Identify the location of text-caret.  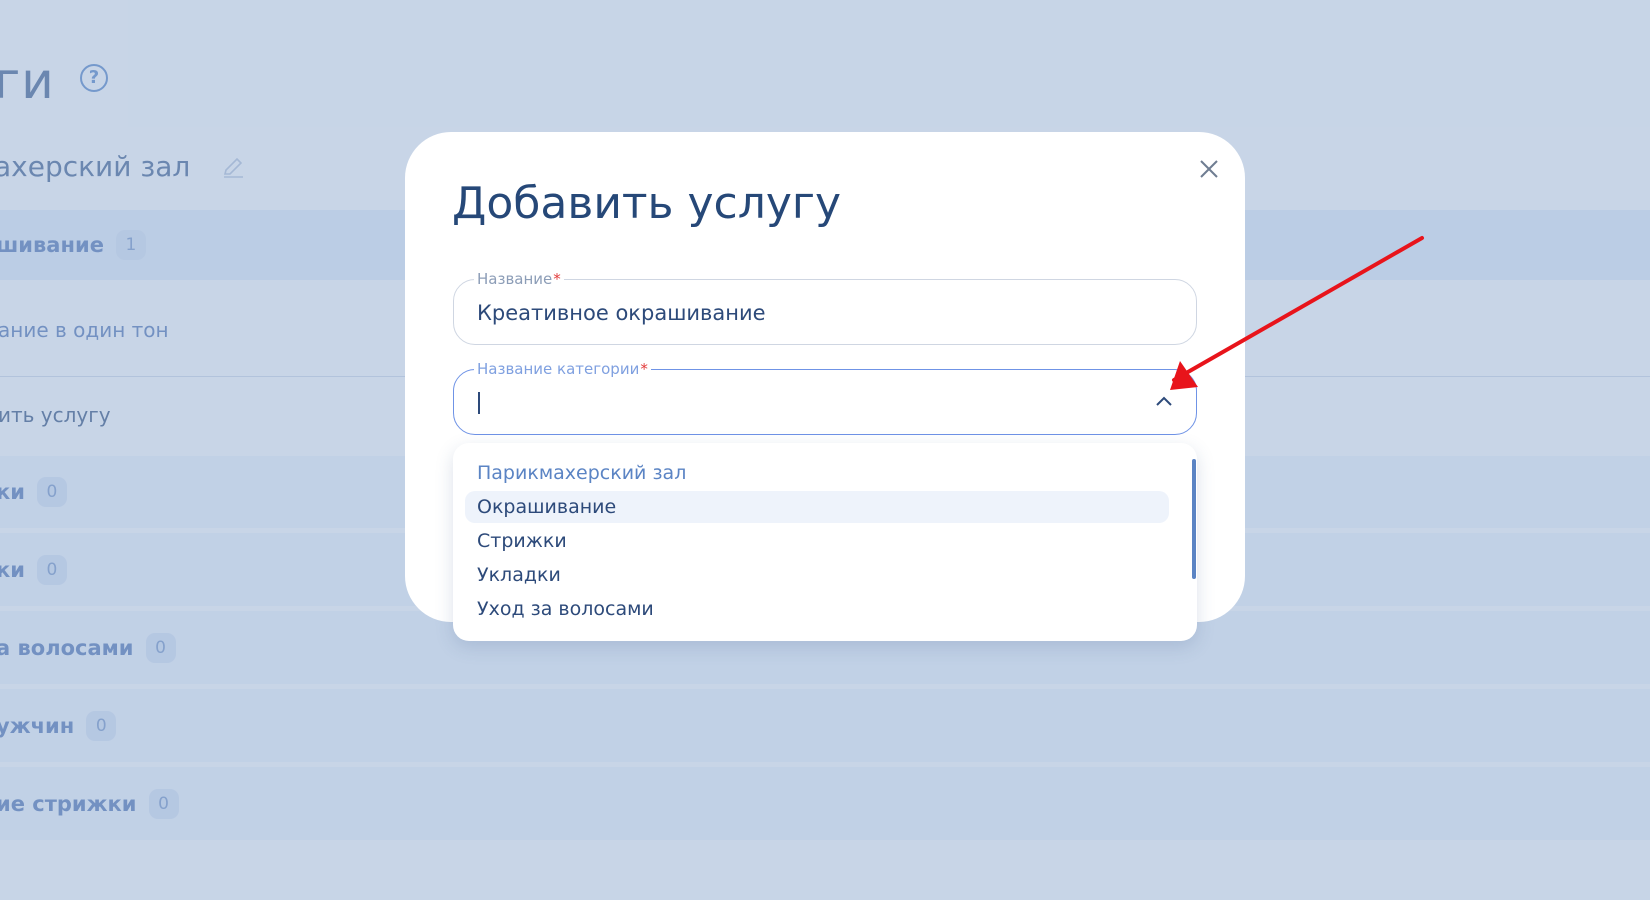
(479, 403).